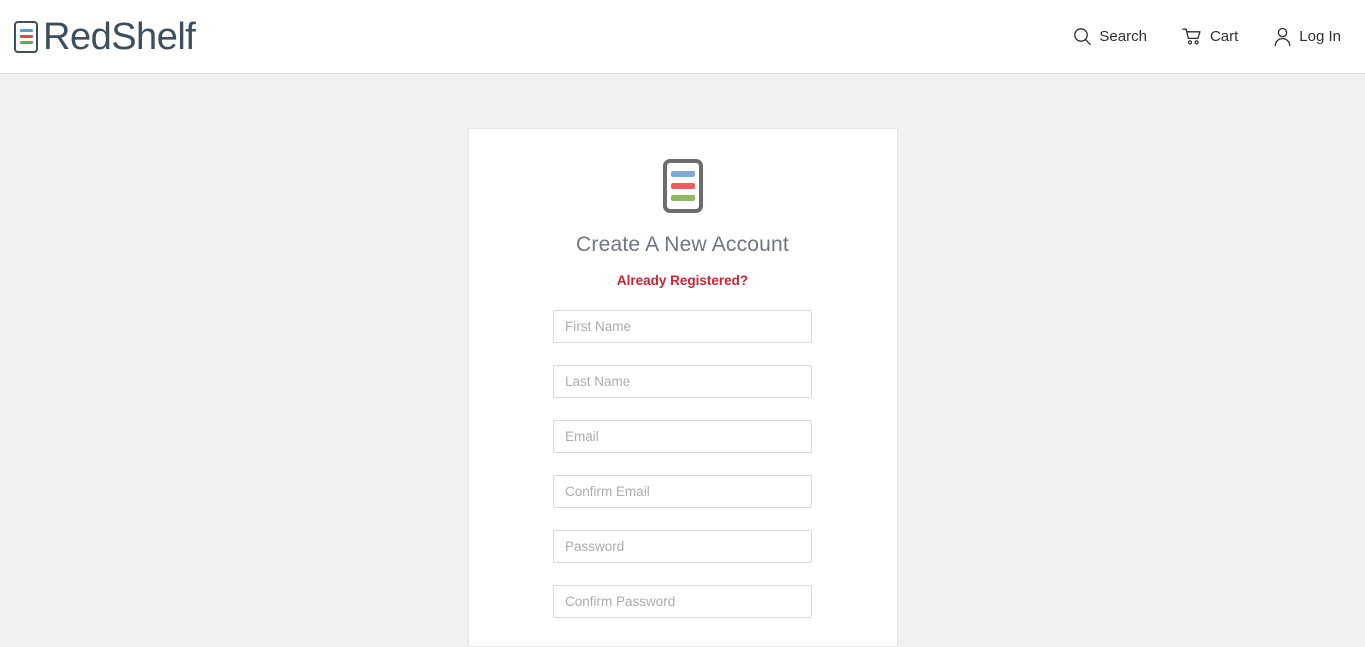  What do you see at coordinates (682, 436) in the screenshot?
I see `email-input` at bounding box center [682, 436].